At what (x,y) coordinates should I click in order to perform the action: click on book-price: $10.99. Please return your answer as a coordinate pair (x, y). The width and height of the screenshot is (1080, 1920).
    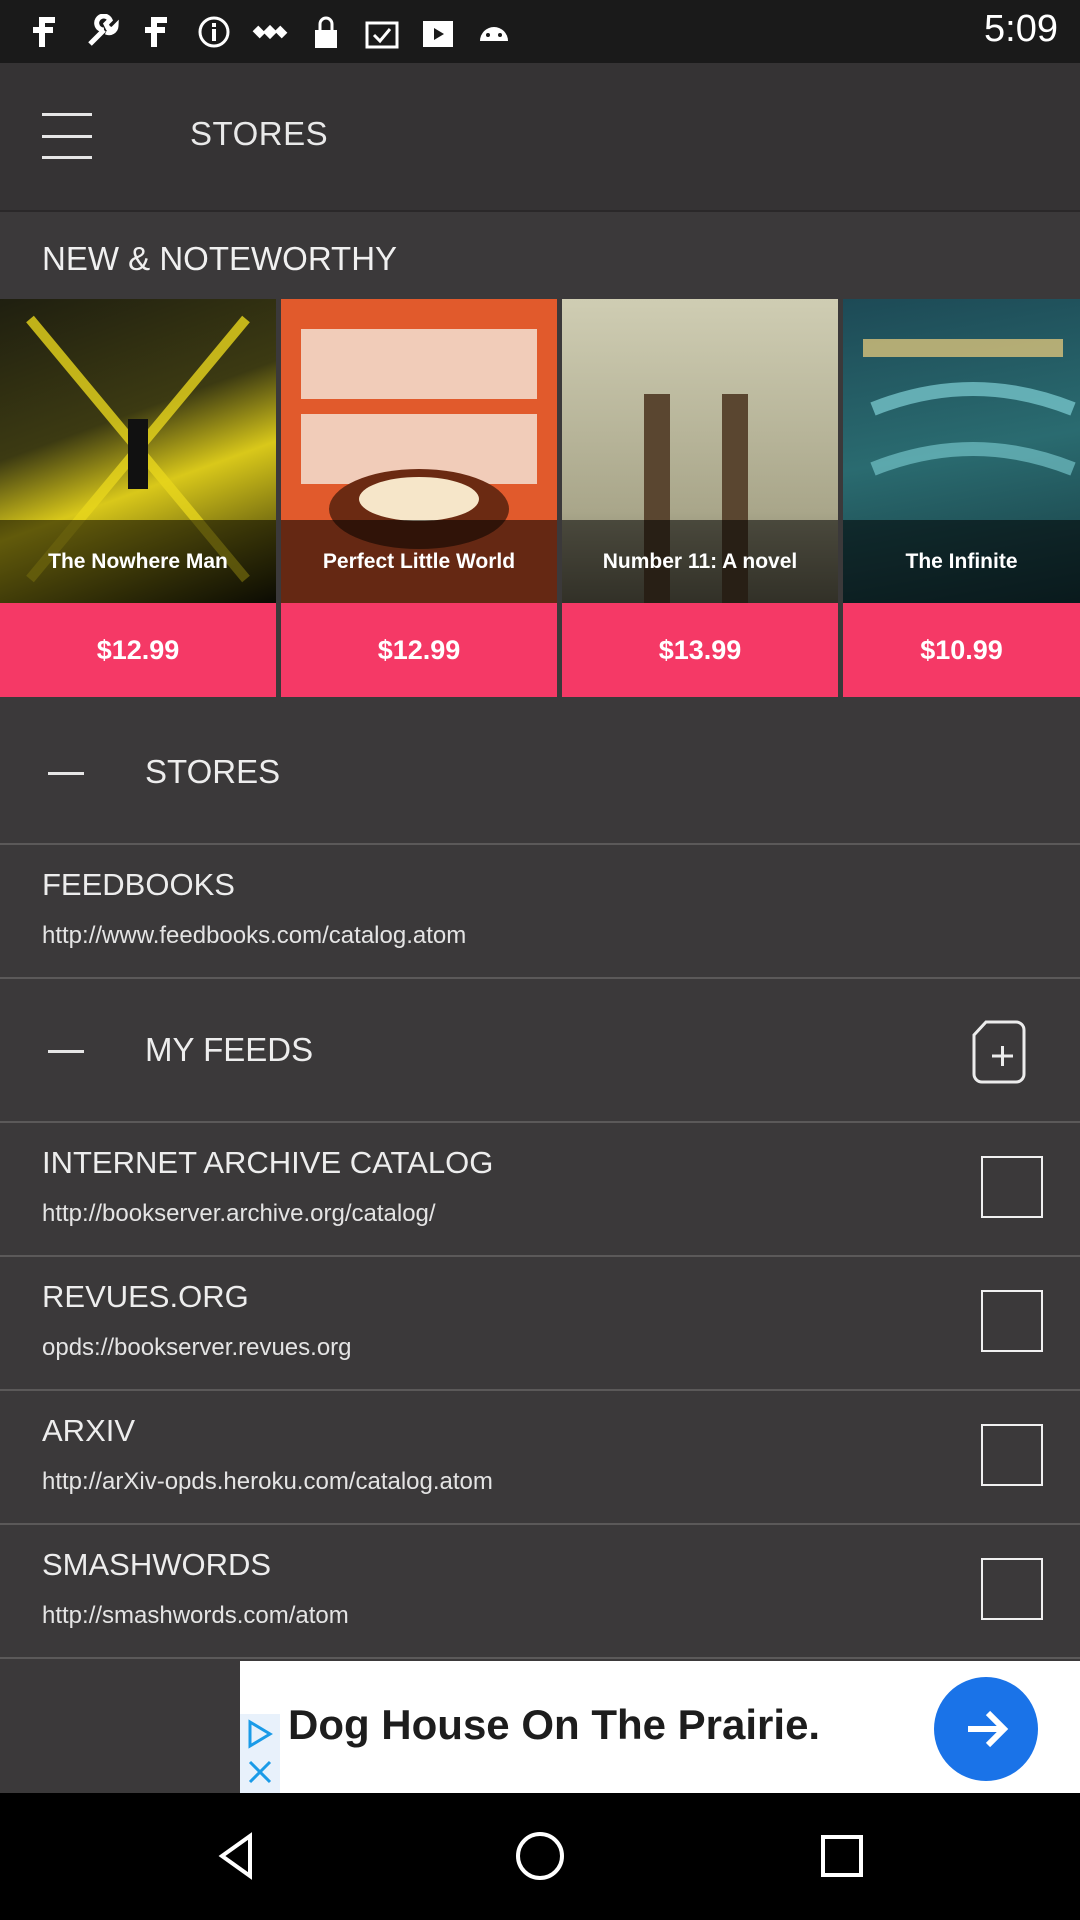
    Looking at the image, I should click on (961, 649).